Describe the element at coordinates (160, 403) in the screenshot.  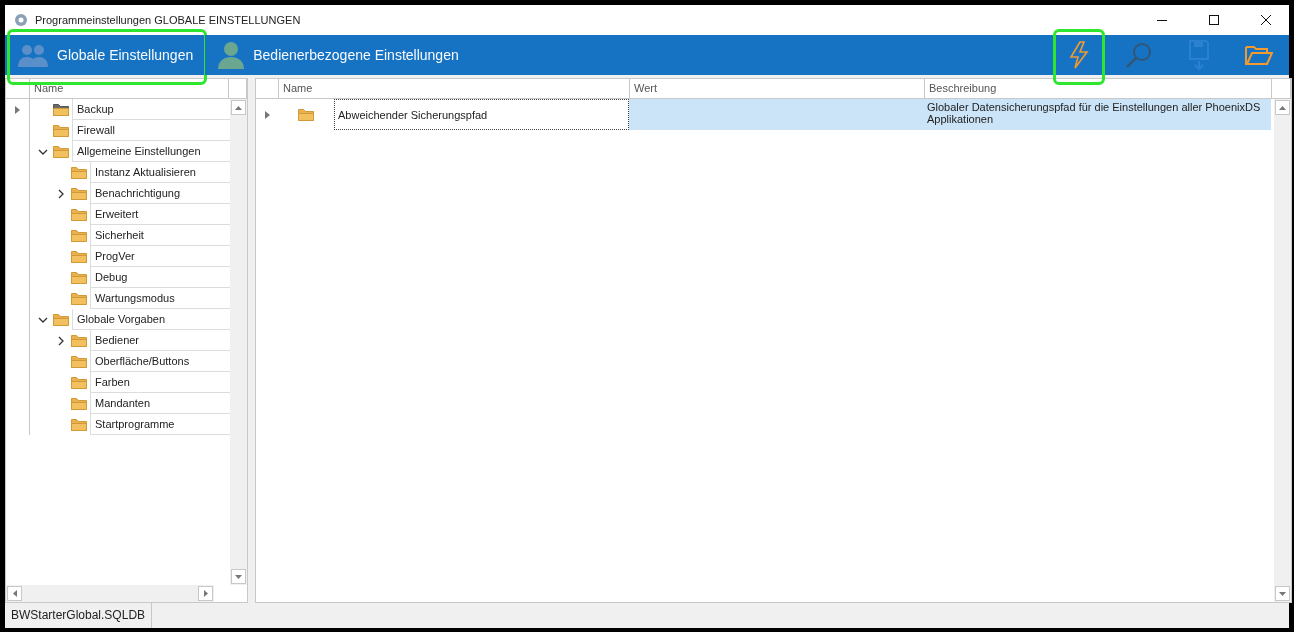
I see `tree-item: Mandanten` at that location.